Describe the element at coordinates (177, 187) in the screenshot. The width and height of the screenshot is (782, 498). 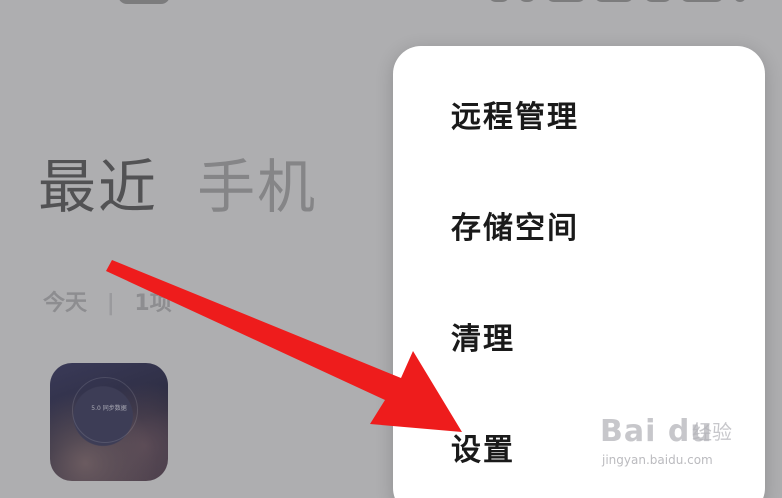
I see `tab-bar: 最近 手机` at that location.